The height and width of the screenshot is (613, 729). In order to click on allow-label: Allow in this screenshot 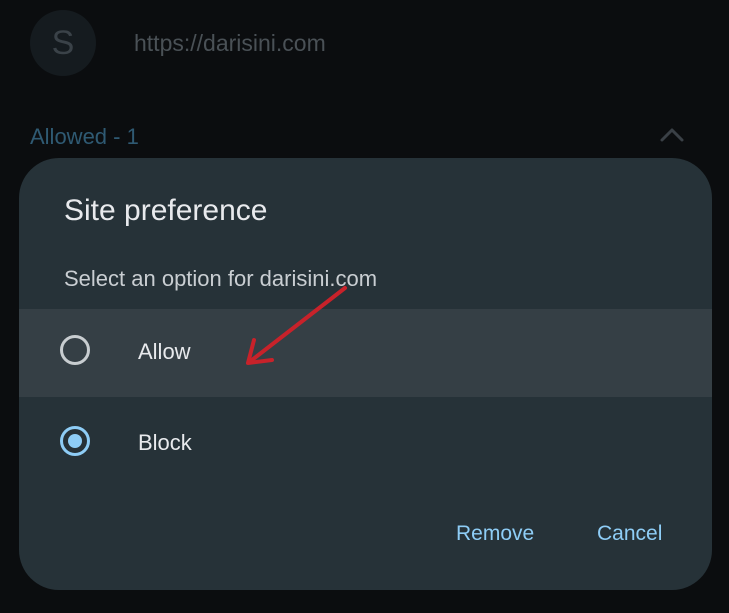, I will do `click(164, 351)`.